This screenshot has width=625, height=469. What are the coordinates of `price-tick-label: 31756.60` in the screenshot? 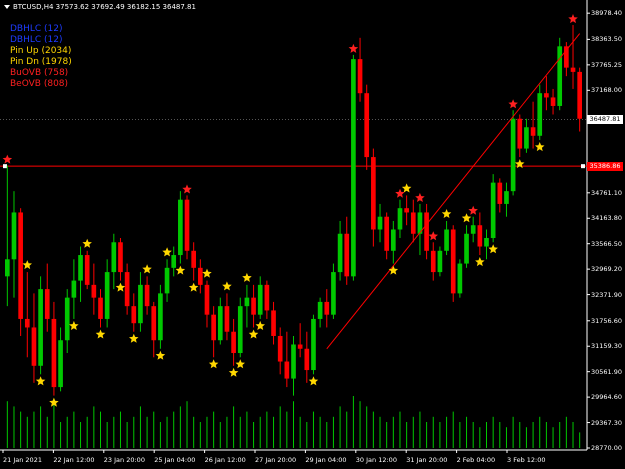 It's located at (607, 320).